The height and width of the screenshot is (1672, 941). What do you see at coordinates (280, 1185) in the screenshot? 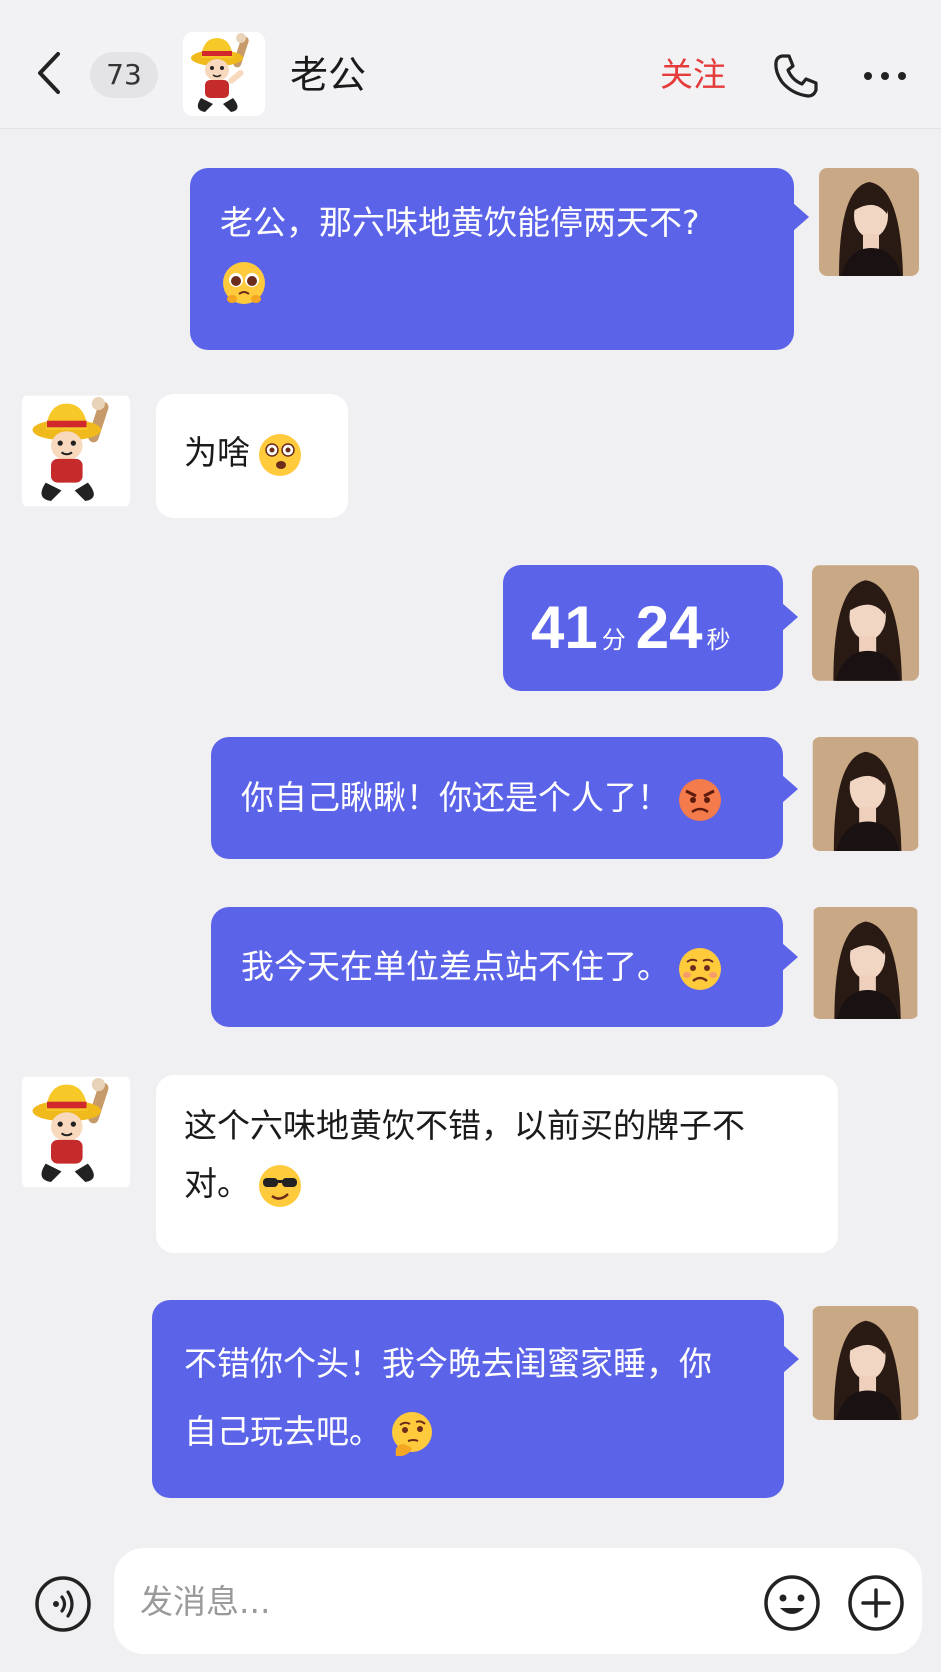
I see `sunglasses-face-emoji-icon` at bounding box center [280, 1185].